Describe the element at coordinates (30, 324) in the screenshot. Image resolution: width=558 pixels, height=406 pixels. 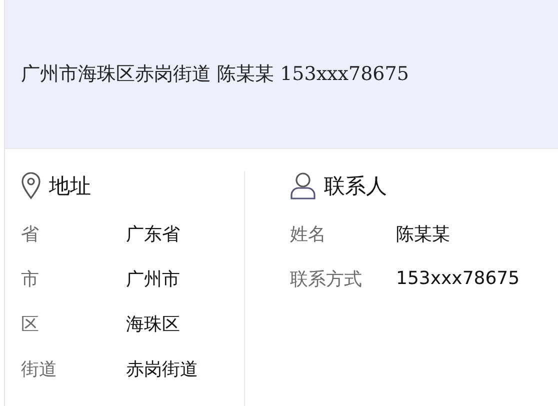
I see `field-label: 区` at that location.